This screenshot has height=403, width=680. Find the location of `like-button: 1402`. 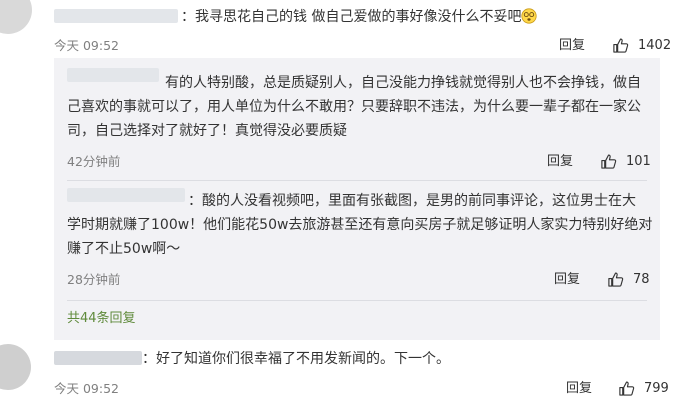

like-button: 1402 is located at coordinates (641, 45).